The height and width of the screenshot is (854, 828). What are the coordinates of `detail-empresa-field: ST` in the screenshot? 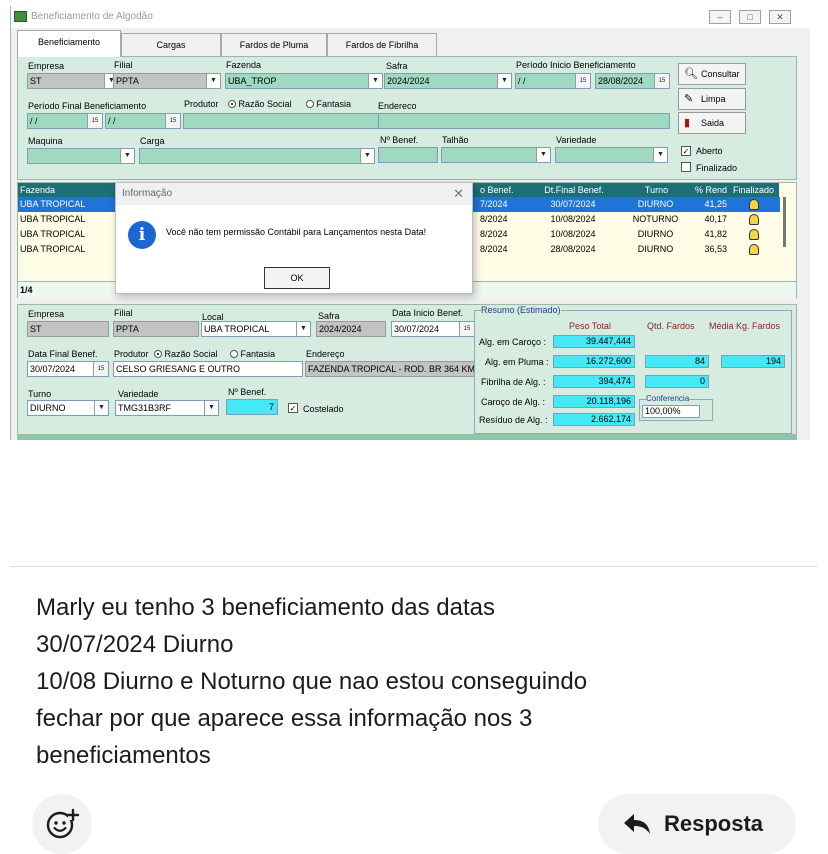 It's located at (68, 329).